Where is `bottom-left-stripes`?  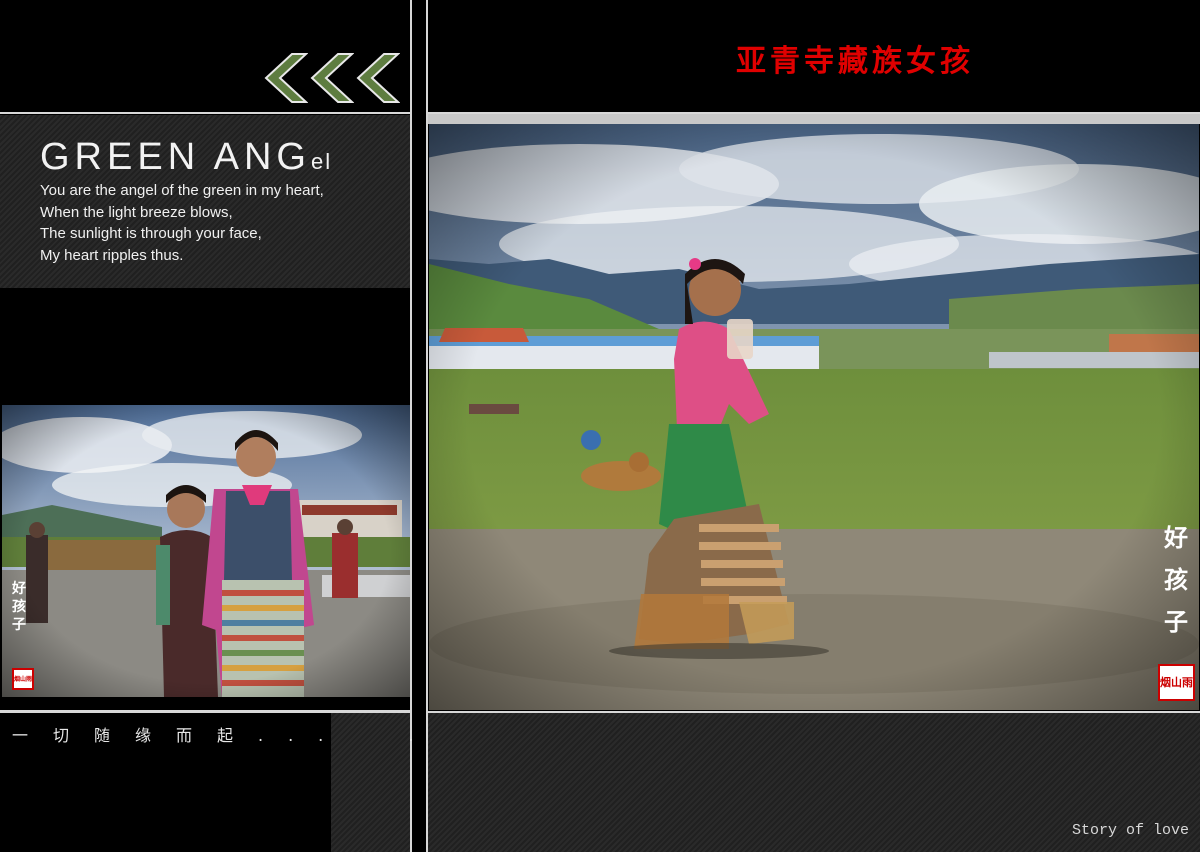 bottom-left-stripes is located at coordinates (370, 782).